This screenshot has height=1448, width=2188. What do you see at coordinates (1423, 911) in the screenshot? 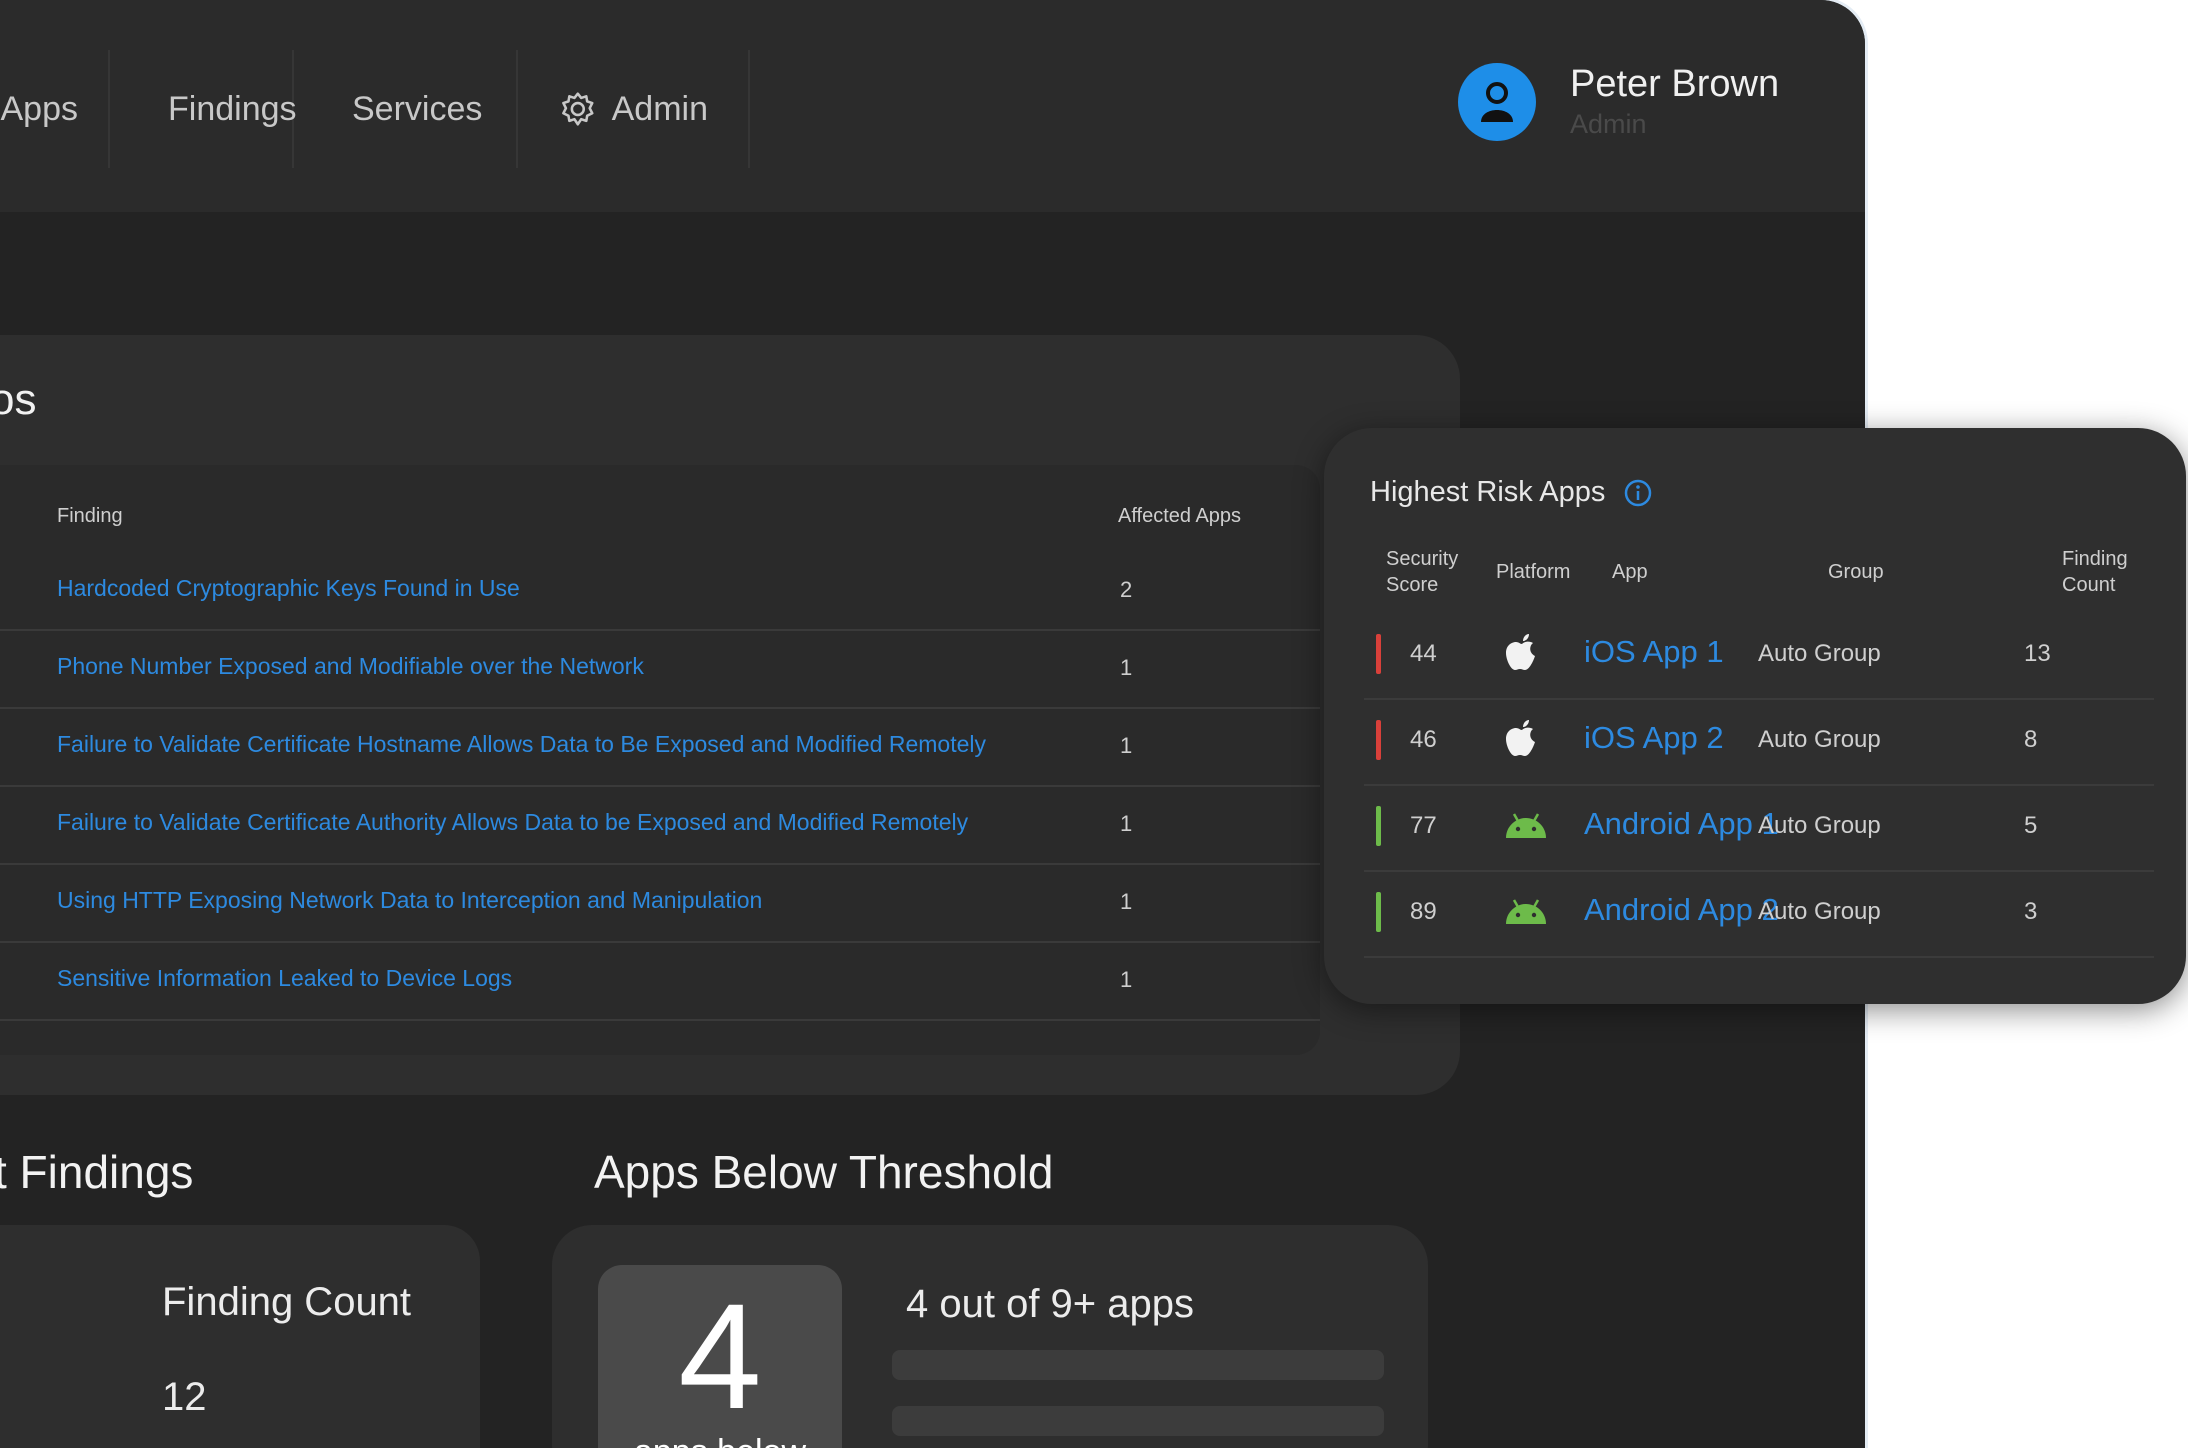
I see `security-score: 89` at bounding box center [1423, 911].